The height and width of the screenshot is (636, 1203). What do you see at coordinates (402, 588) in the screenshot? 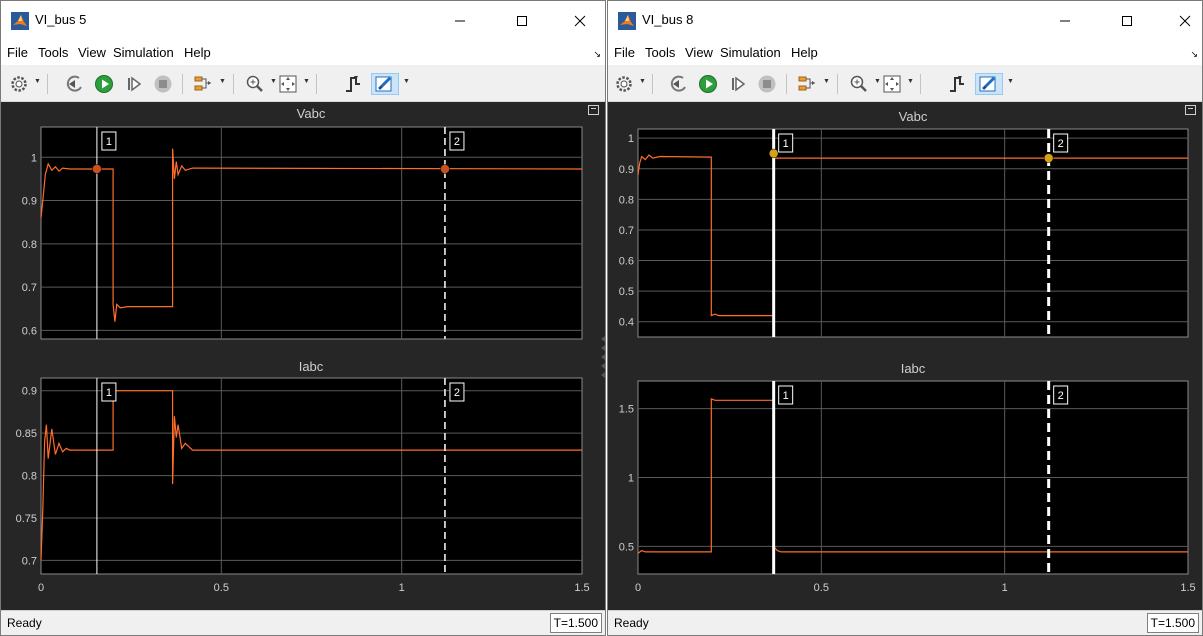
I see `x-tick-label: 1` at bounding box center [402, 588].